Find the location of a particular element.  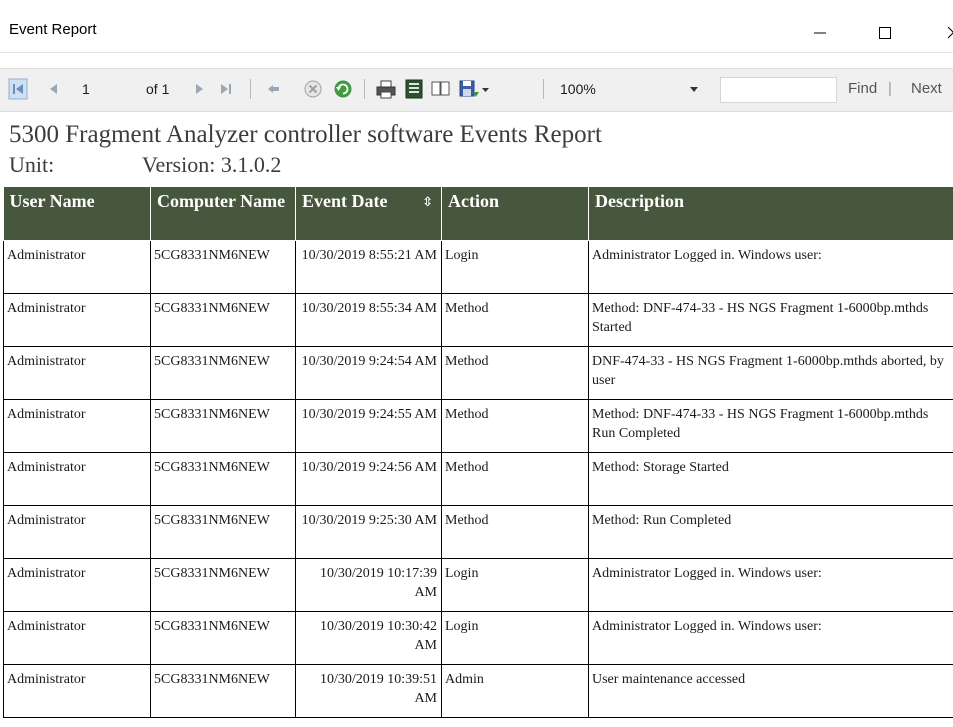

cell-action: Admin is located at coordinates (515, 690).